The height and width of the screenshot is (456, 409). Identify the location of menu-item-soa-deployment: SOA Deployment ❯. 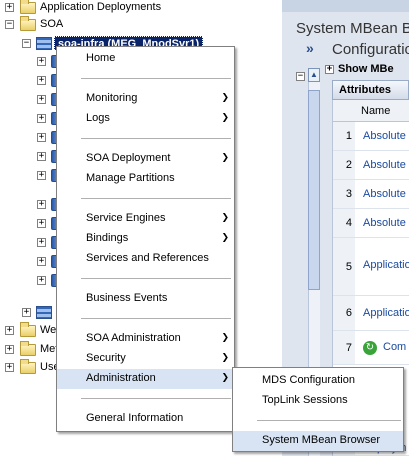
(145, 159).